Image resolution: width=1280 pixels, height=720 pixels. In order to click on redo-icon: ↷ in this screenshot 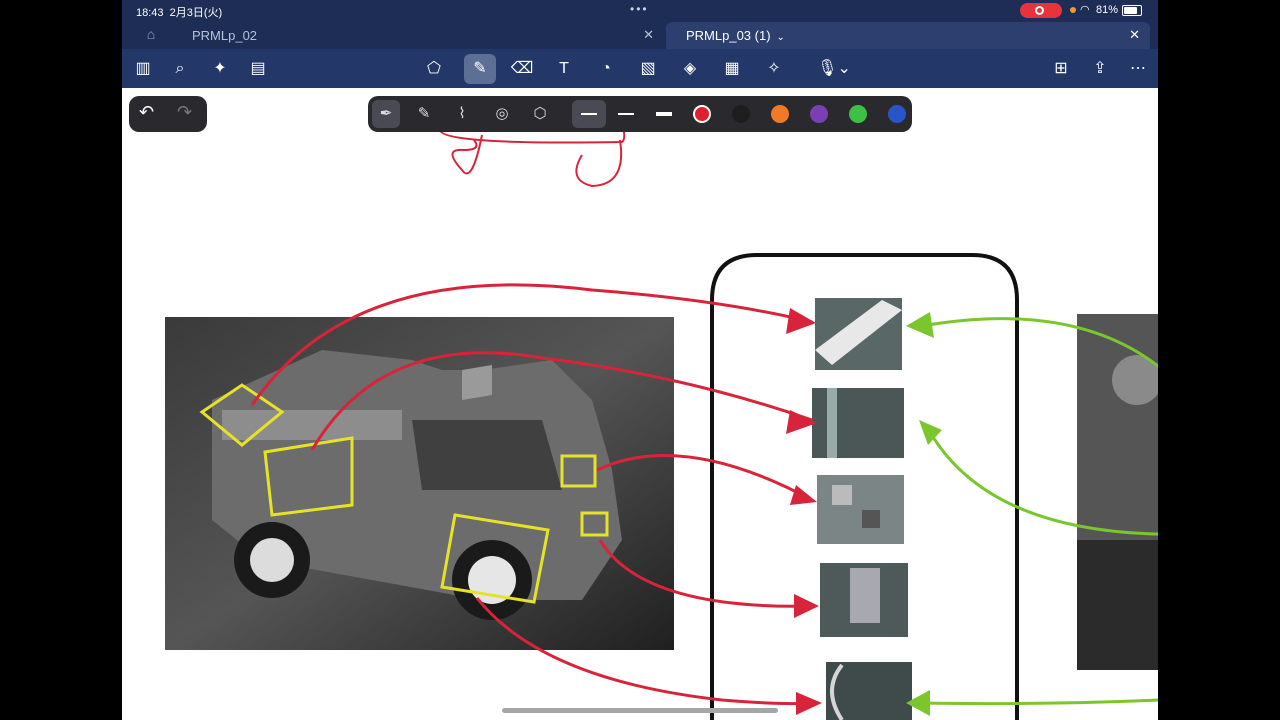, I will do `click(184, 112)`.